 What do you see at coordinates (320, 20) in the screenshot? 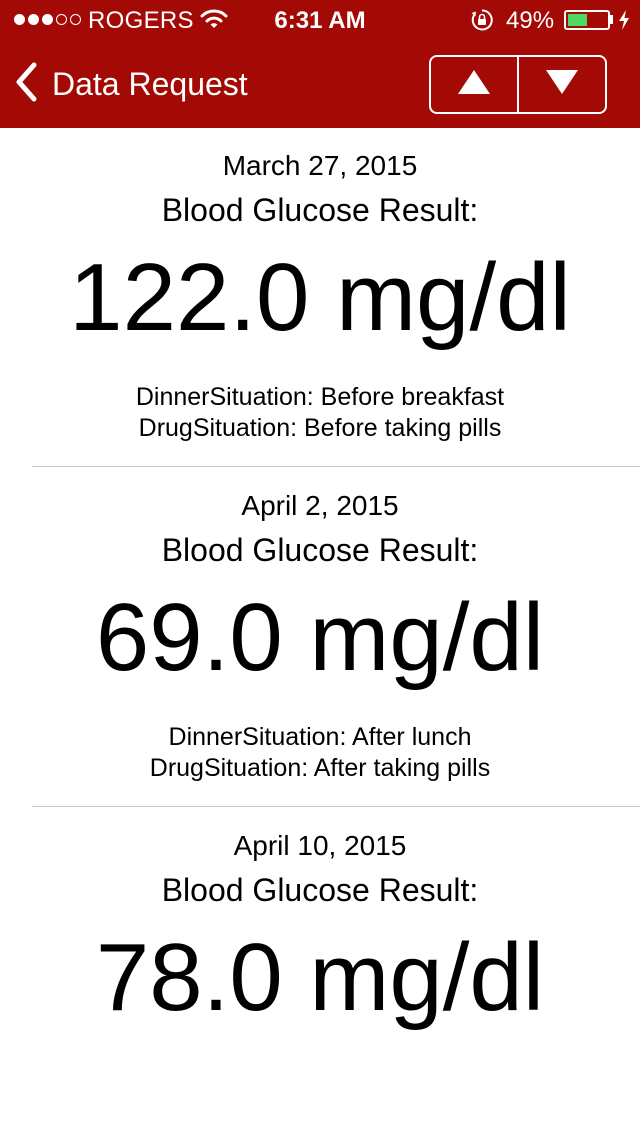
I see `status-bar: ROGERS 6:31 AM 49%` at bounding box center [320, 20].